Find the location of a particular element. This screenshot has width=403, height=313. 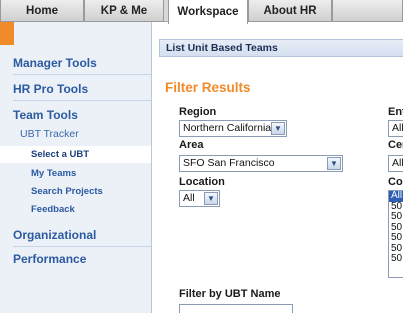

sidebar-item-select-a-ubt: Select a UBT is located at coordinates (75, 154).